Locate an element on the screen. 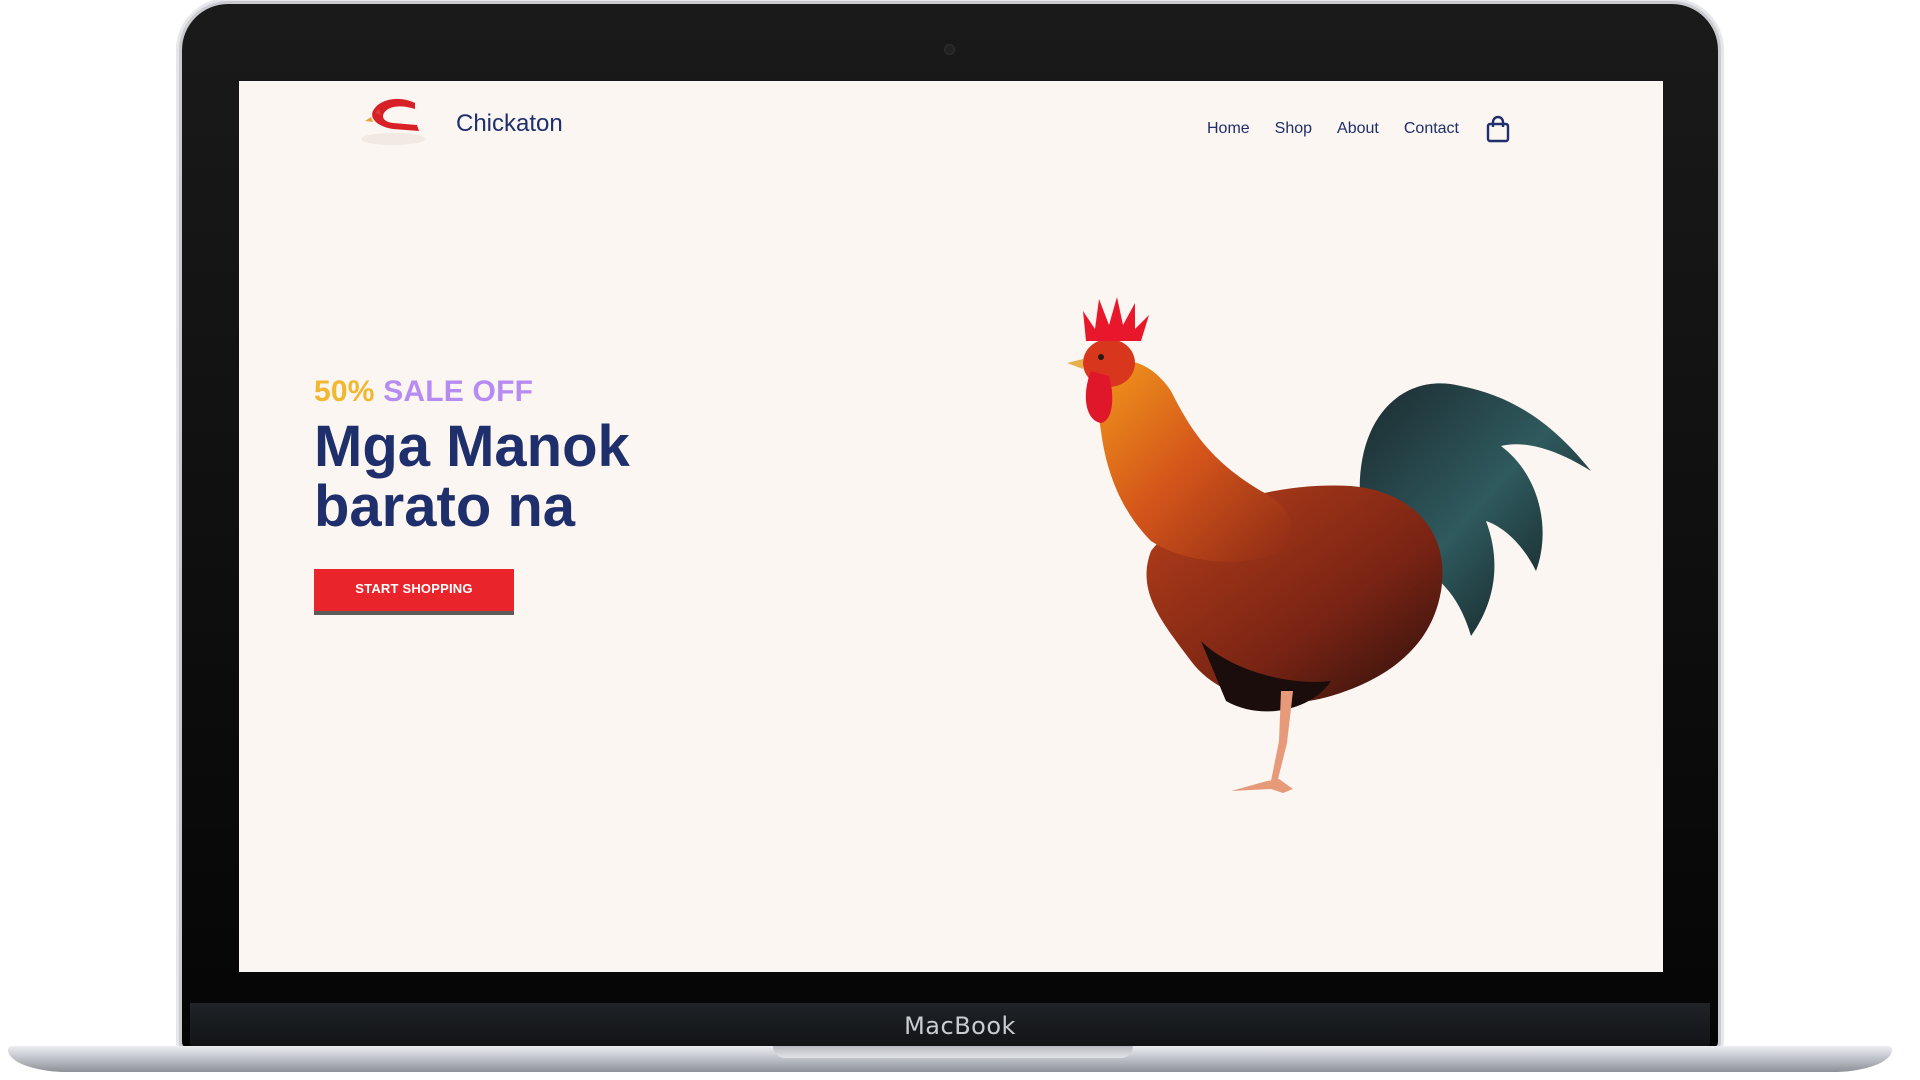 Image resolution: width=1920 pixels, height=1080 pixels. sale-text: SALE OFF is located at coordinates (458, 391).